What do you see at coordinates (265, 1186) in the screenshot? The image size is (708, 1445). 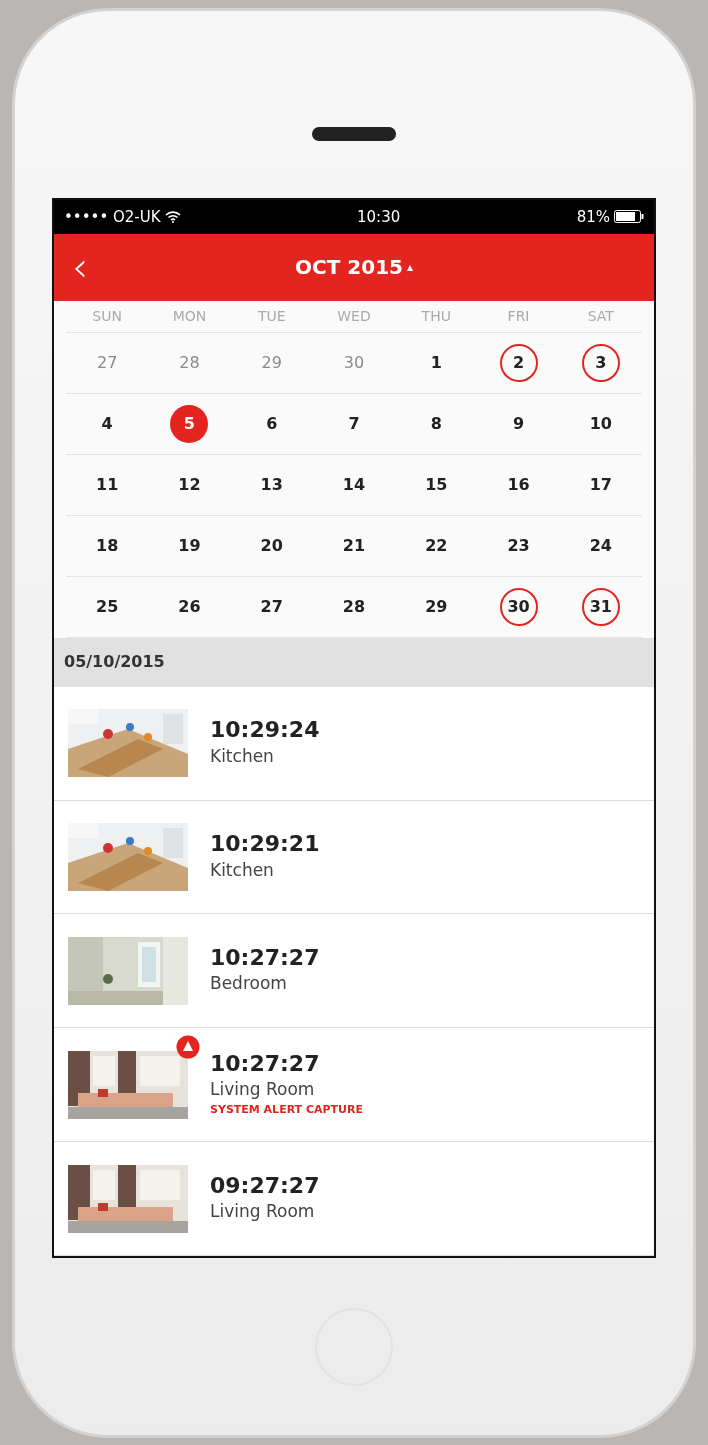 I see `capture-time: 09:27:27` at bounding box center [265, 1186].